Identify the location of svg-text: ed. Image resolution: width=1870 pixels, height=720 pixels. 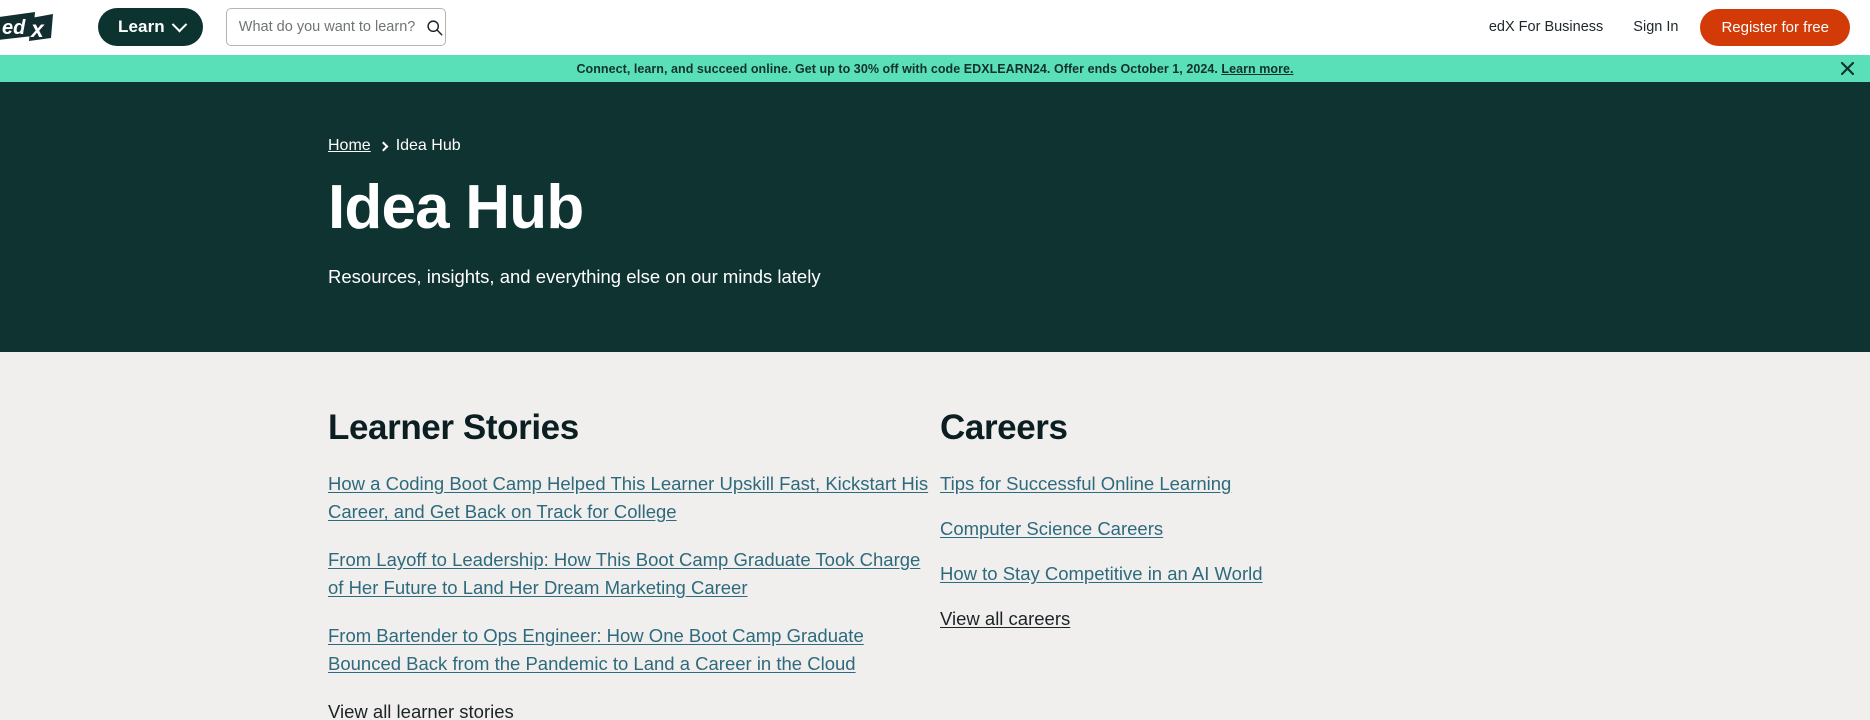
(14, 28).